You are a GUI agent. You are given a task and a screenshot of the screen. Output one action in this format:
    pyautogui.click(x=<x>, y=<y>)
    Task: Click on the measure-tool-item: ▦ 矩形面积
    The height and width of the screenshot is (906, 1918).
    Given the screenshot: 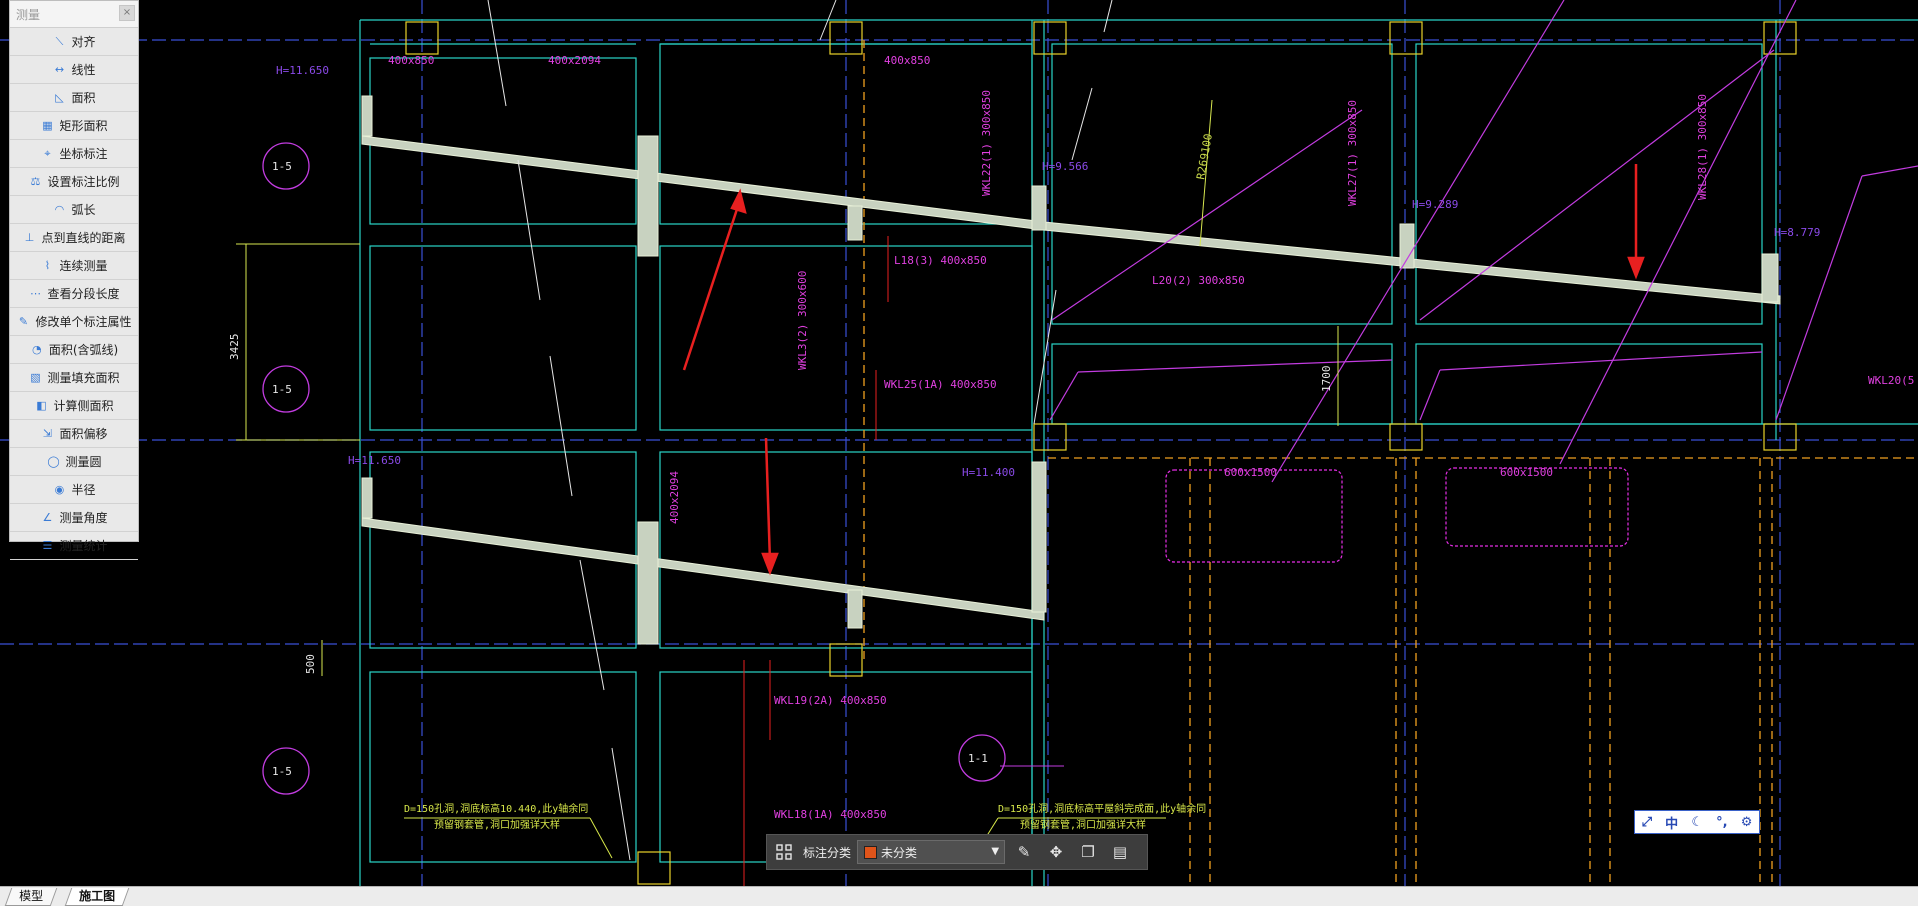 What is the action you would take?
    pyautogui.click(x=74, y=126)
    